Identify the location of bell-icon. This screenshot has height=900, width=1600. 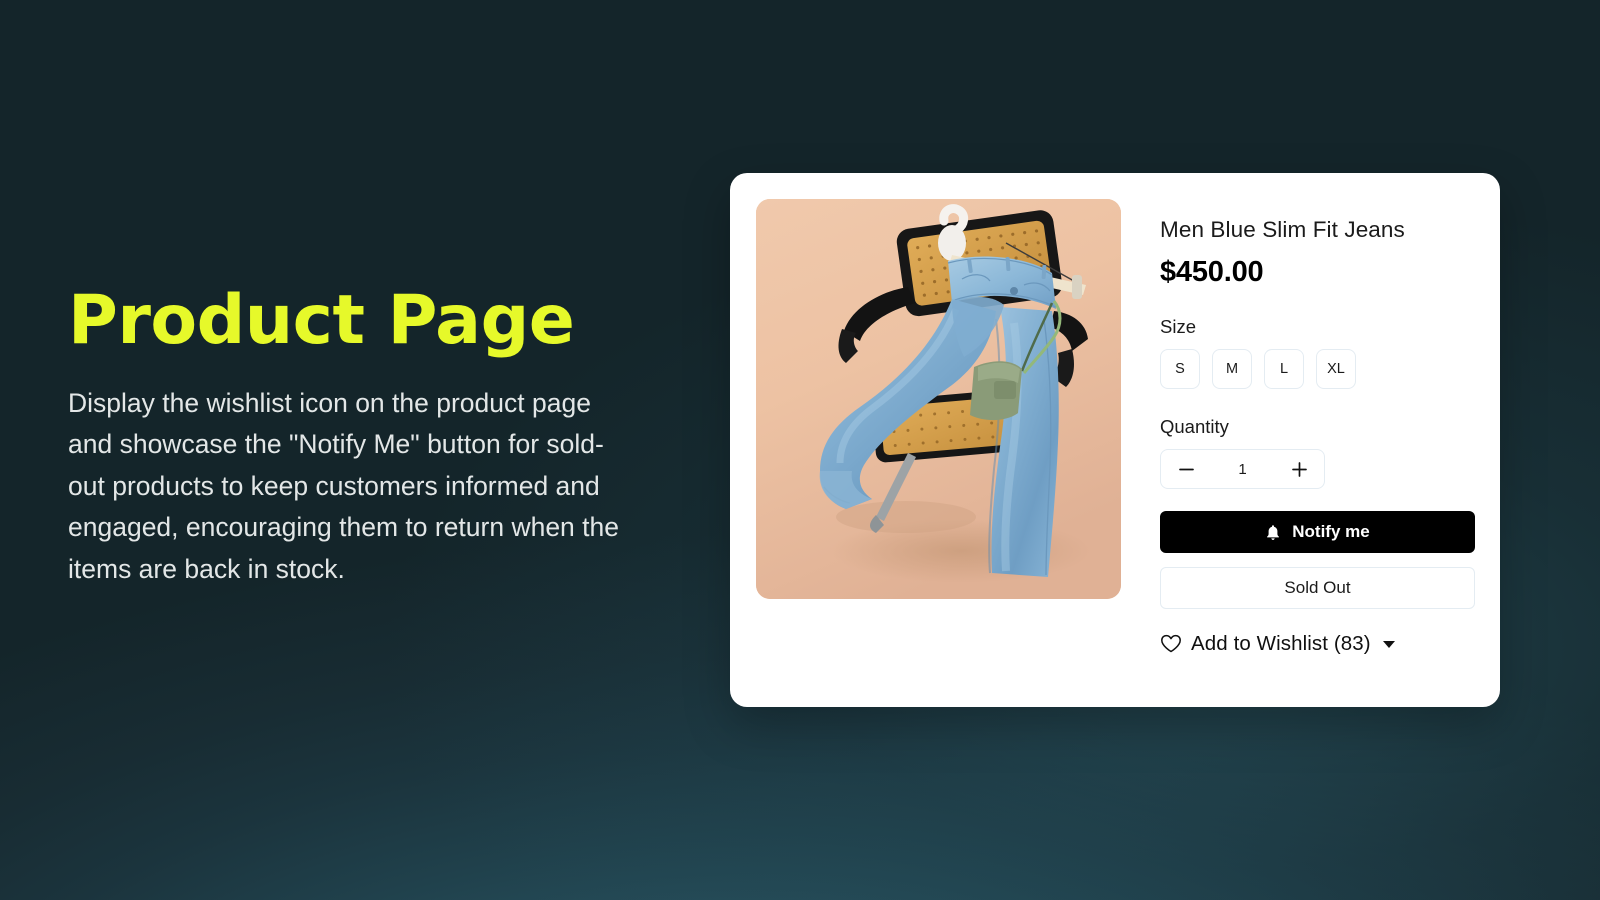
(1273, 532).